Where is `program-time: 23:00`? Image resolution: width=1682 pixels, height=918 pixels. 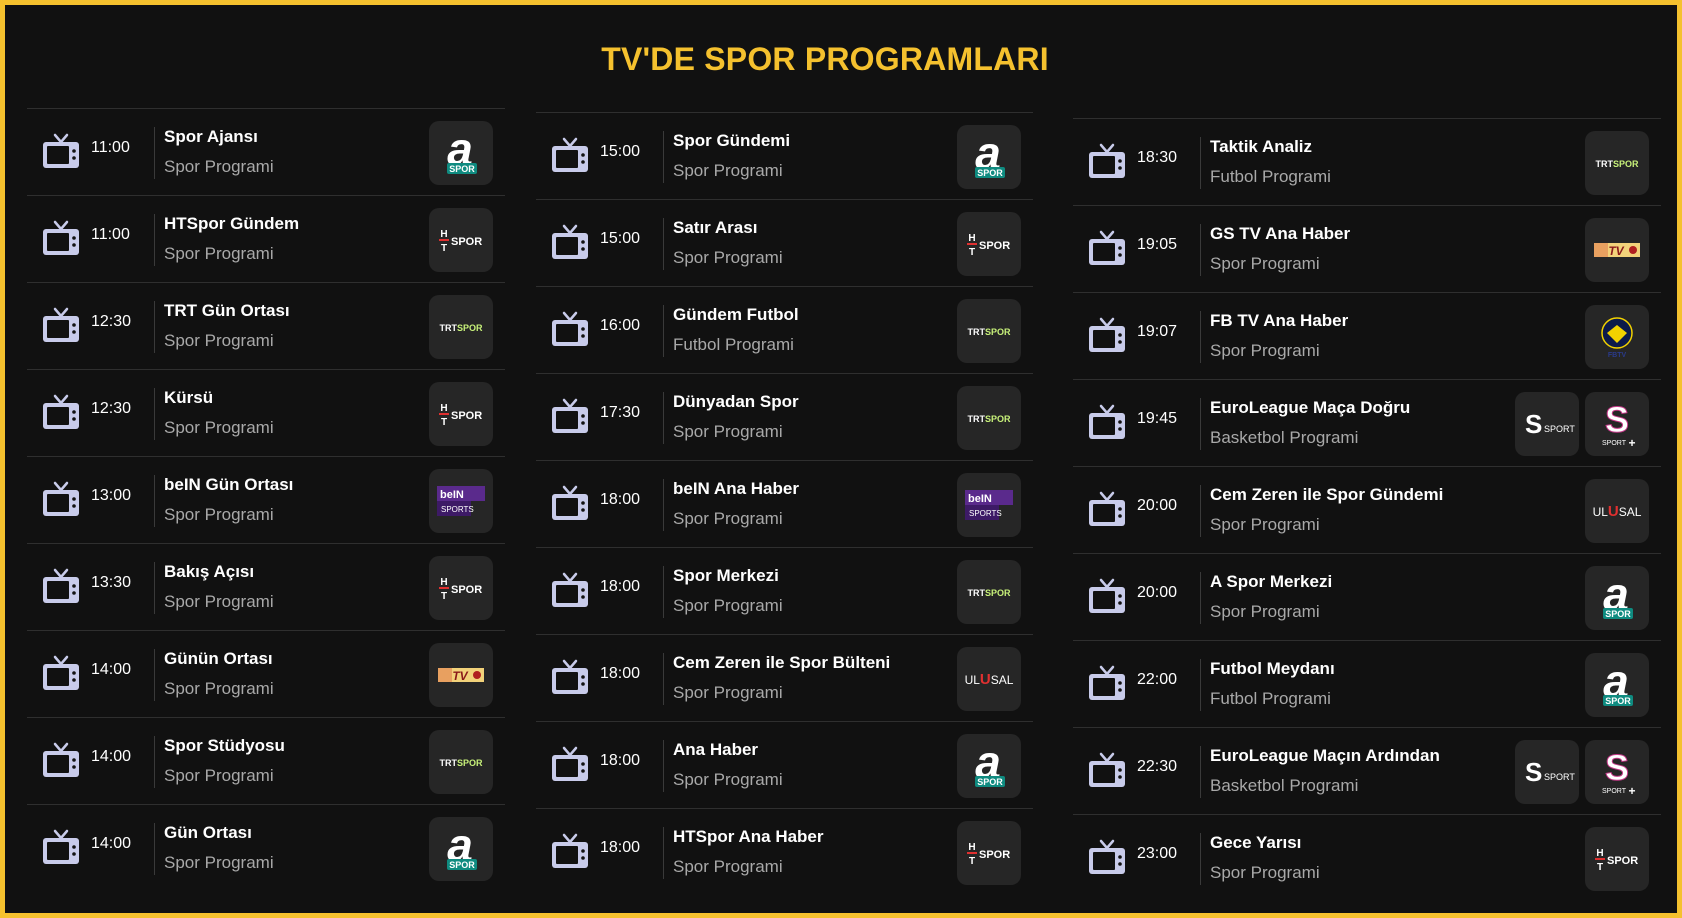
program-time: 23:00 is located at coordinates (1157, 853).